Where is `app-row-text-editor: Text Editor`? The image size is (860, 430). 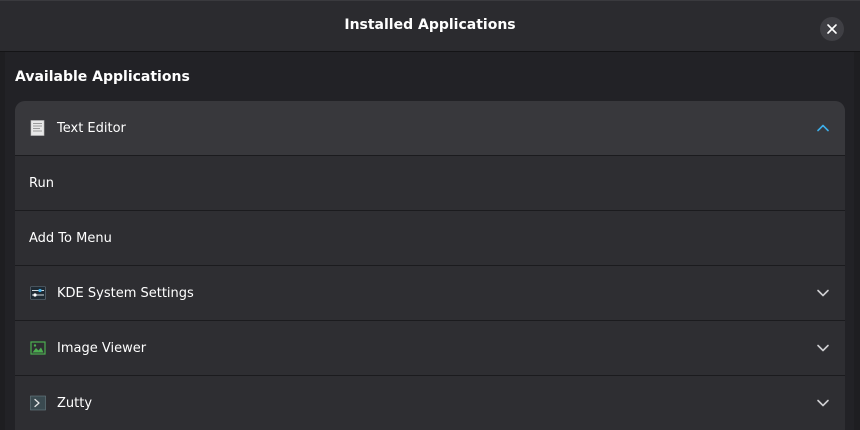 app-row-text-editor: Text Editor is located at coordinates (430, 128).